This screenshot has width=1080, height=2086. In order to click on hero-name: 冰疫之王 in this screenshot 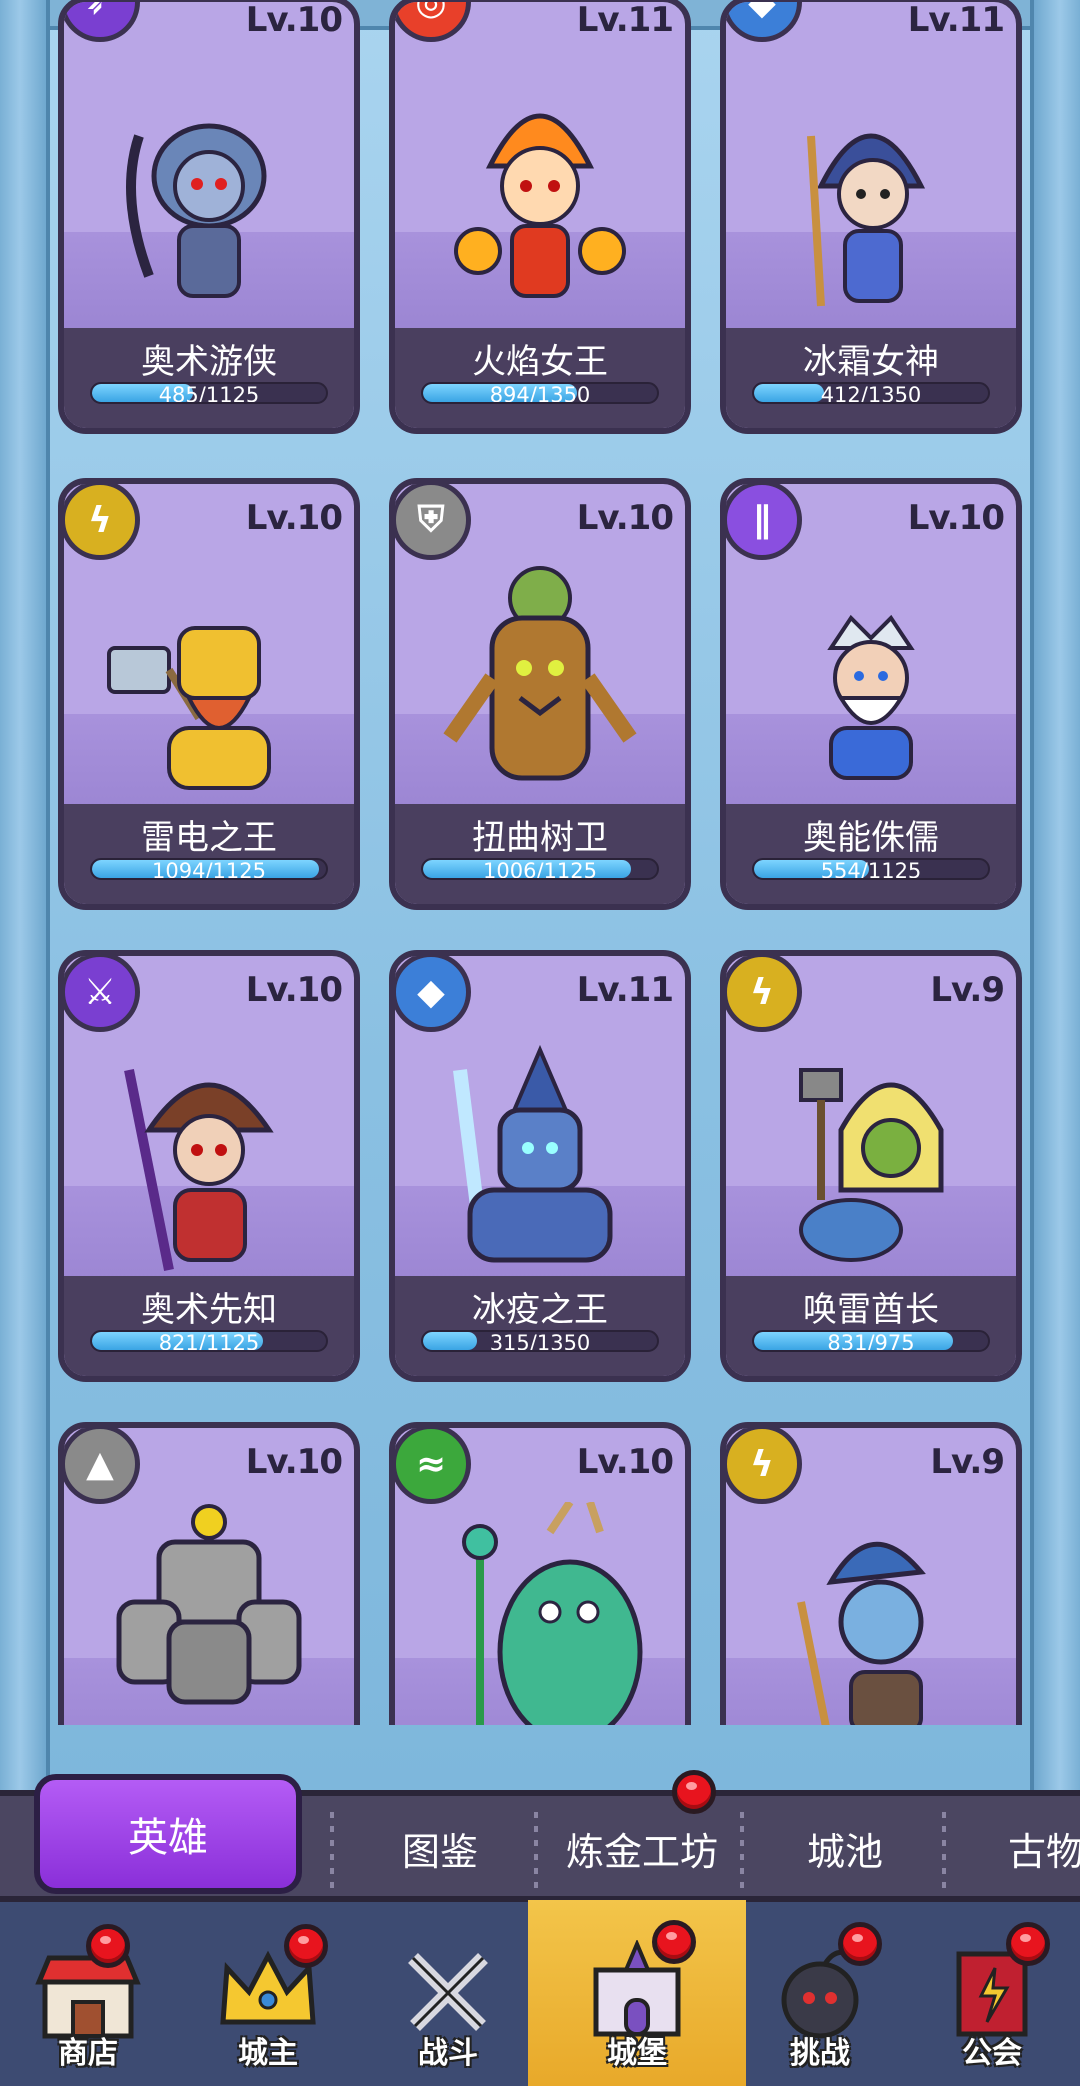, I will do `click(540, 1310)`.